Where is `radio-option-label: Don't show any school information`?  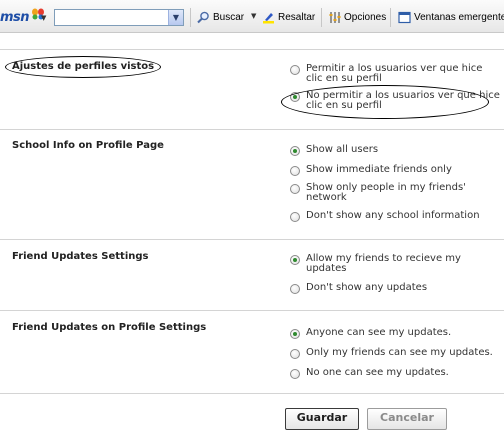
radio-option-label: Don't show any school information is located at coordinates (393, 215).